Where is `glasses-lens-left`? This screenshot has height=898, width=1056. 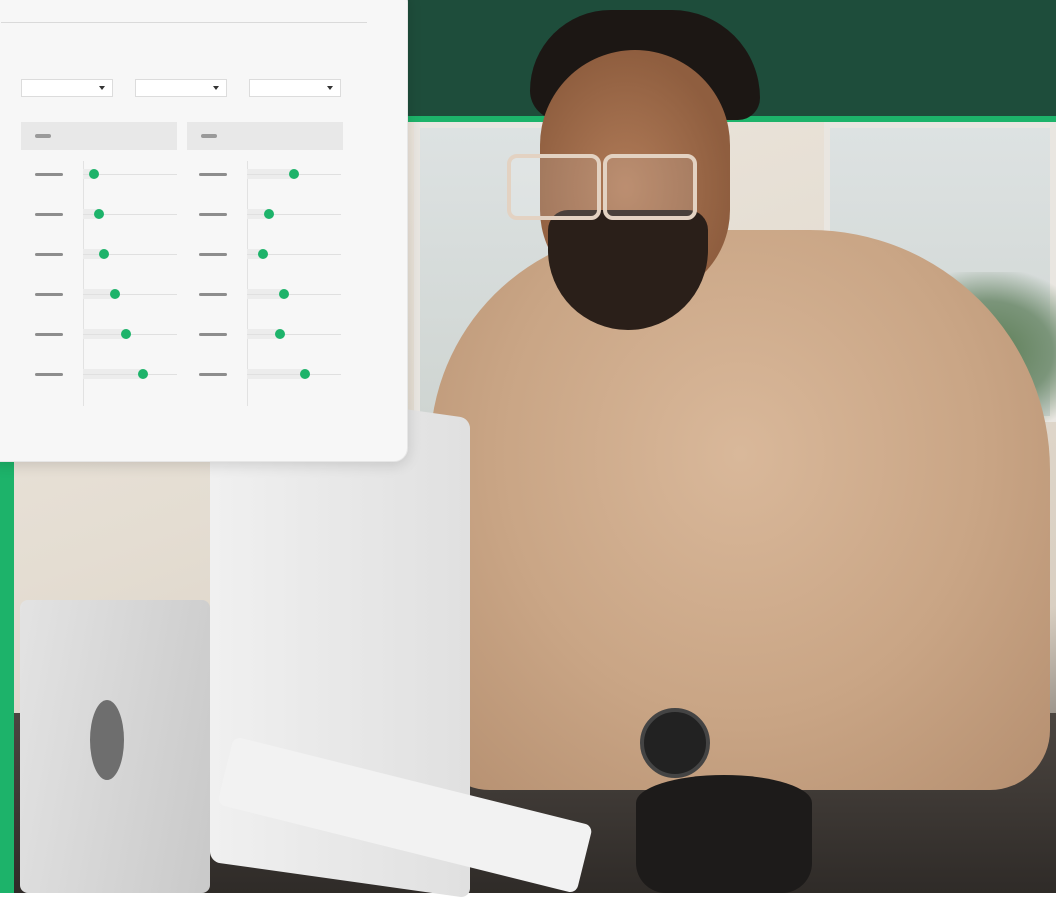
glasses-lens-left is located at coordinates (554, 187).